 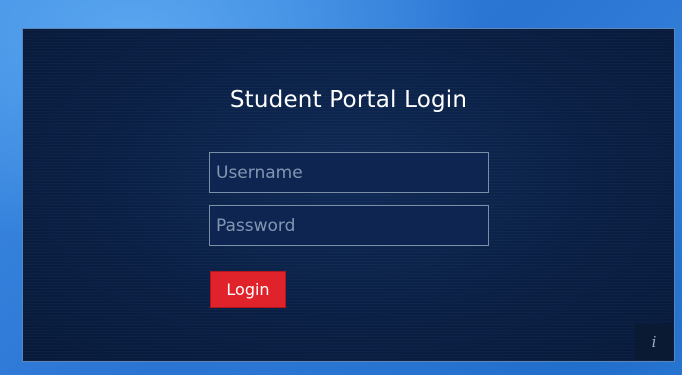 I want to click on page-title: Student Portal Login, so click(x=348, y=100).